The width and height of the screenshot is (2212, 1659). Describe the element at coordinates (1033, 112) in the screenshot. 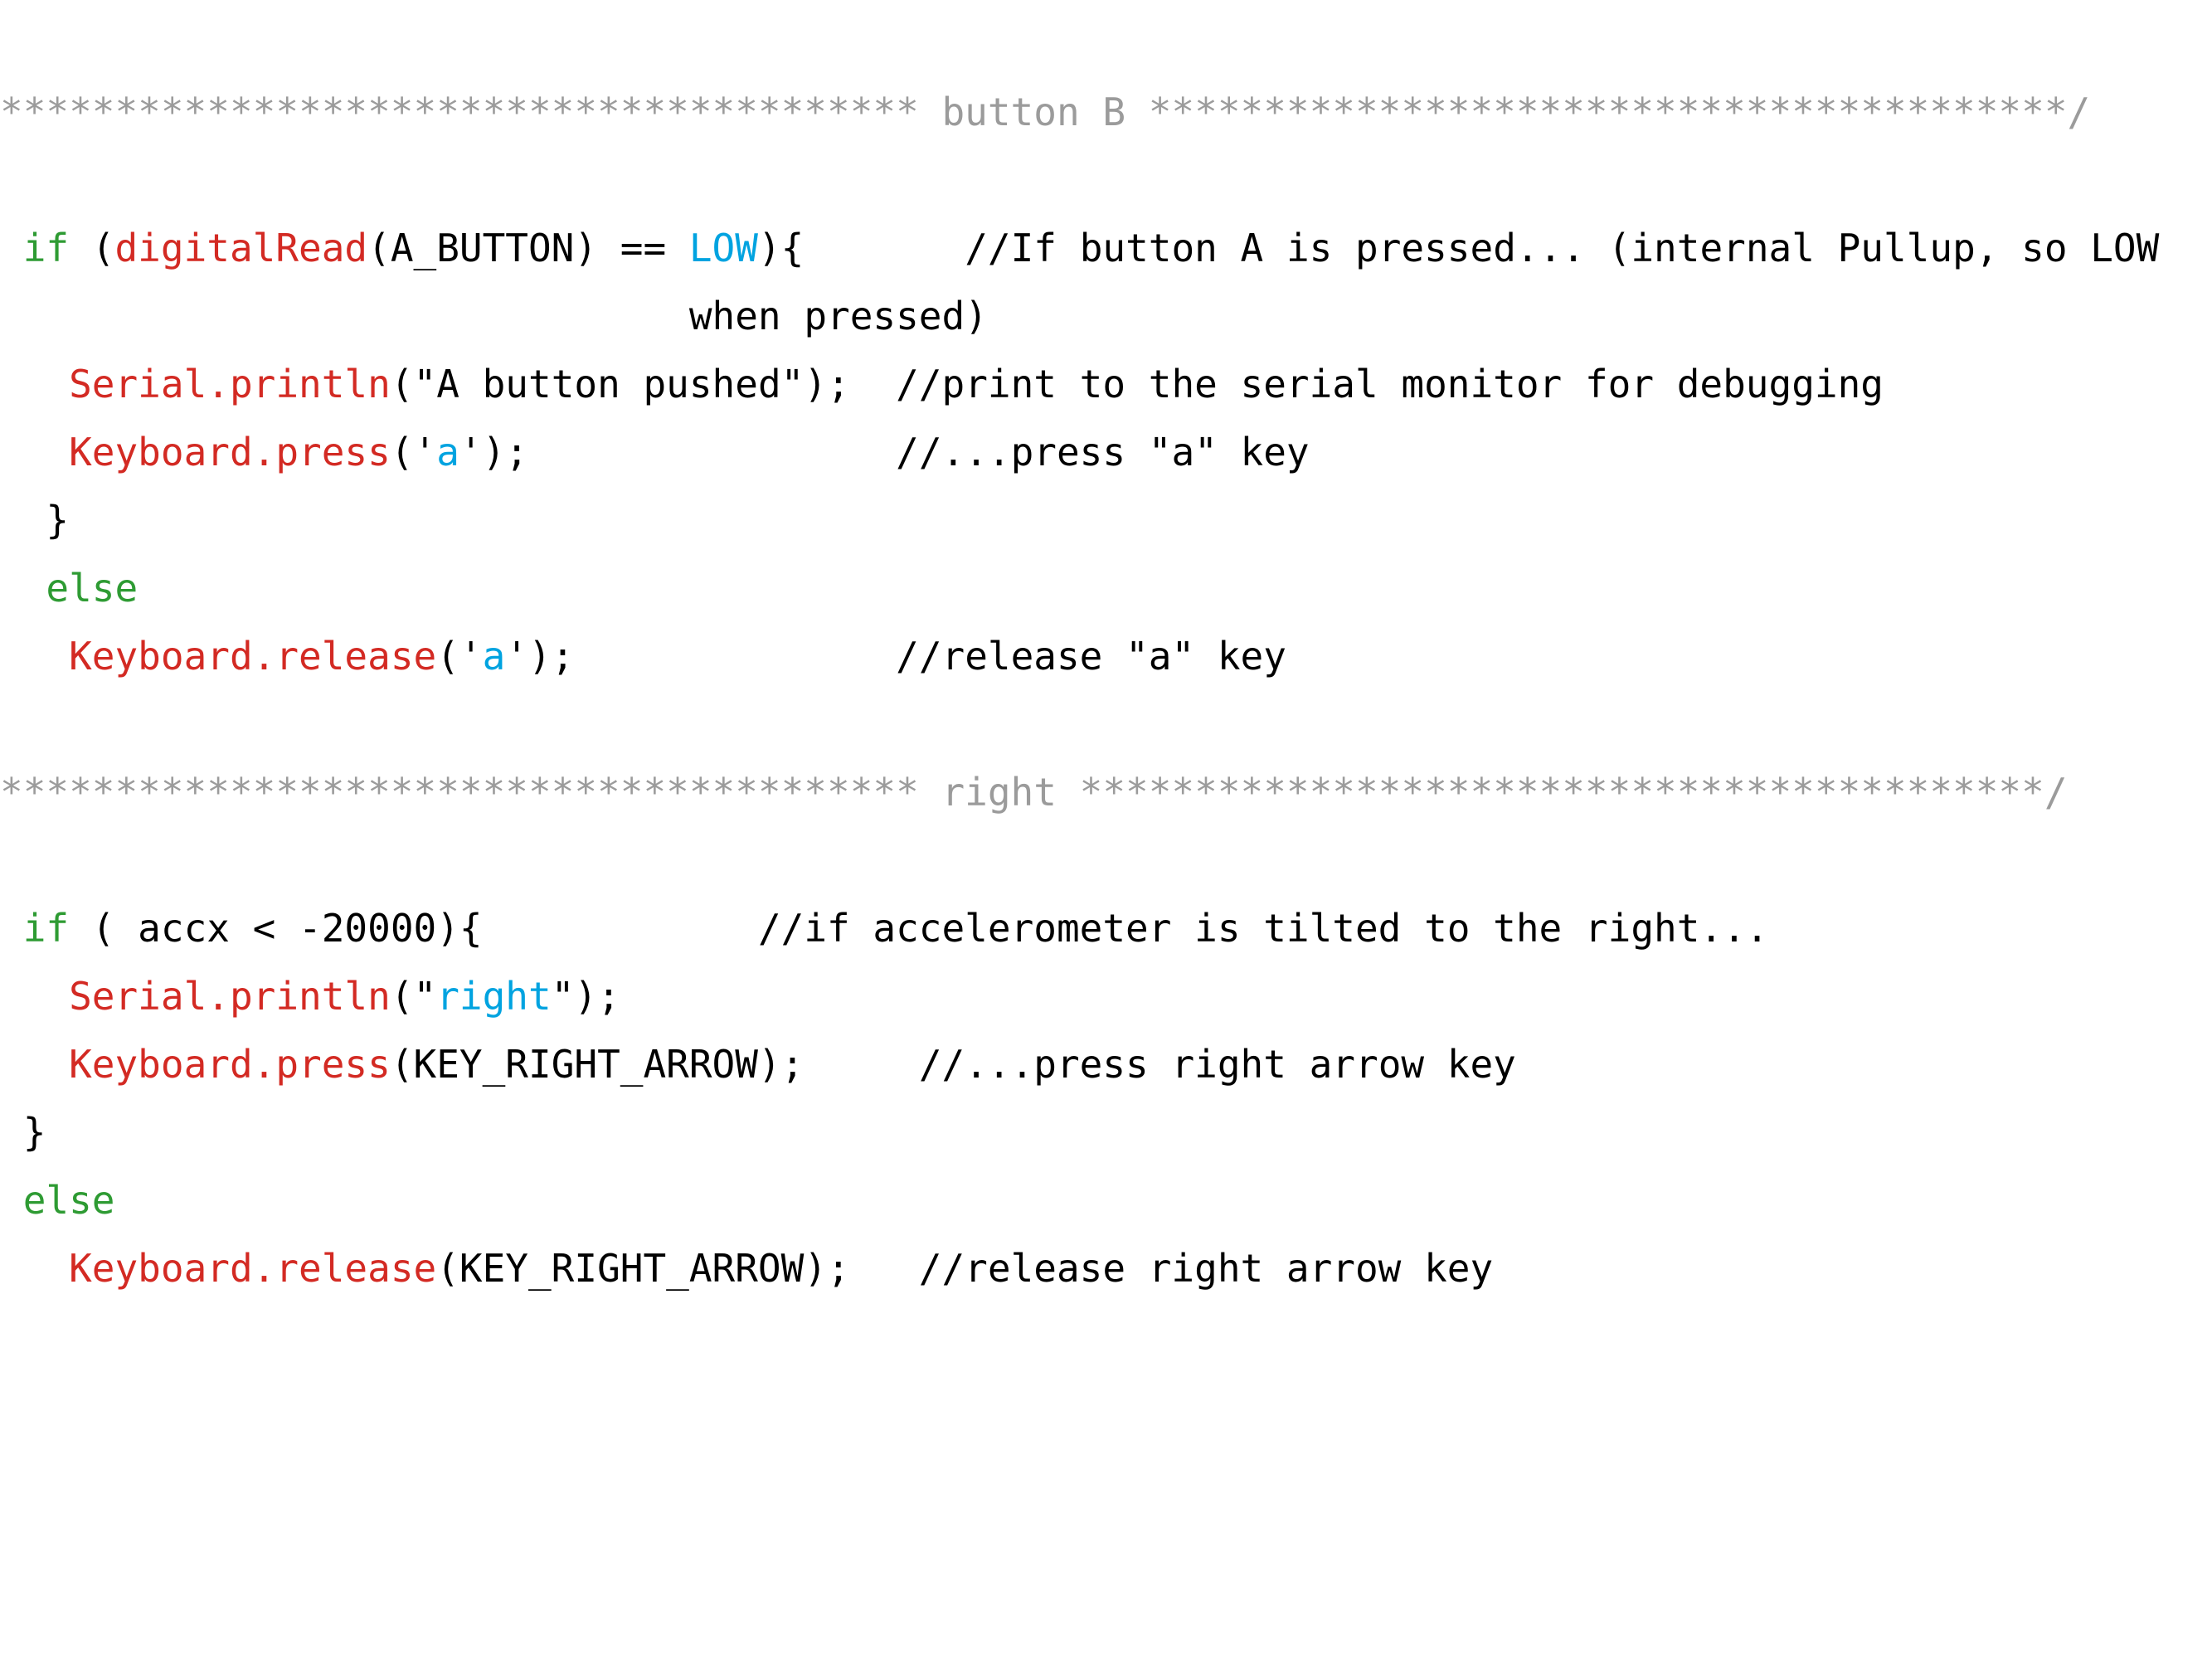

I see `token-comment: button B` at that location.